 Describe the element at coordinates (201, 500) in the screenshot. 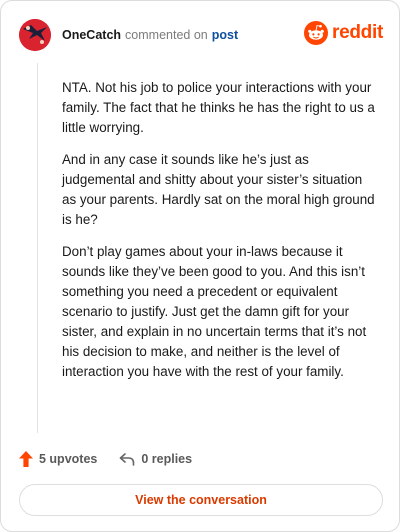

I see `view-conversation-button: View the conversation` at that location.